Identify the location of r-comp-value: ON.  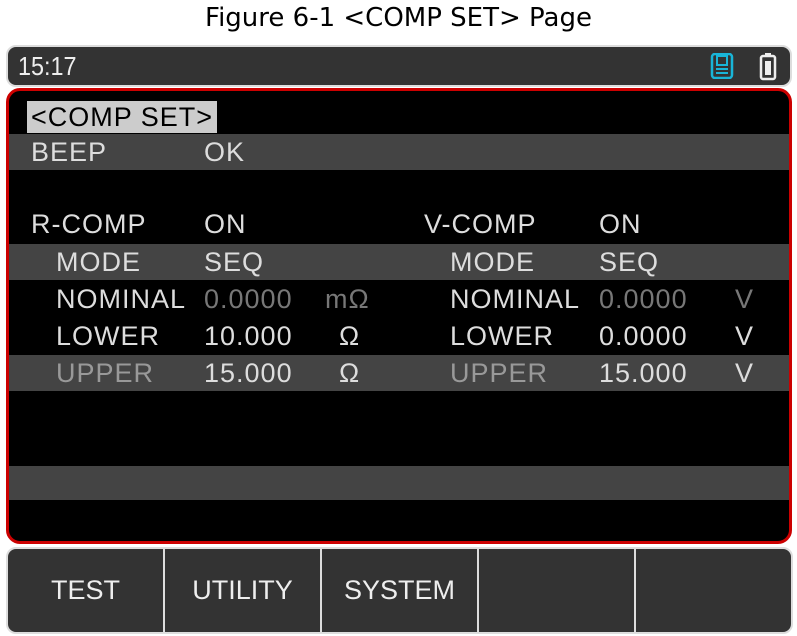
(225, 224).